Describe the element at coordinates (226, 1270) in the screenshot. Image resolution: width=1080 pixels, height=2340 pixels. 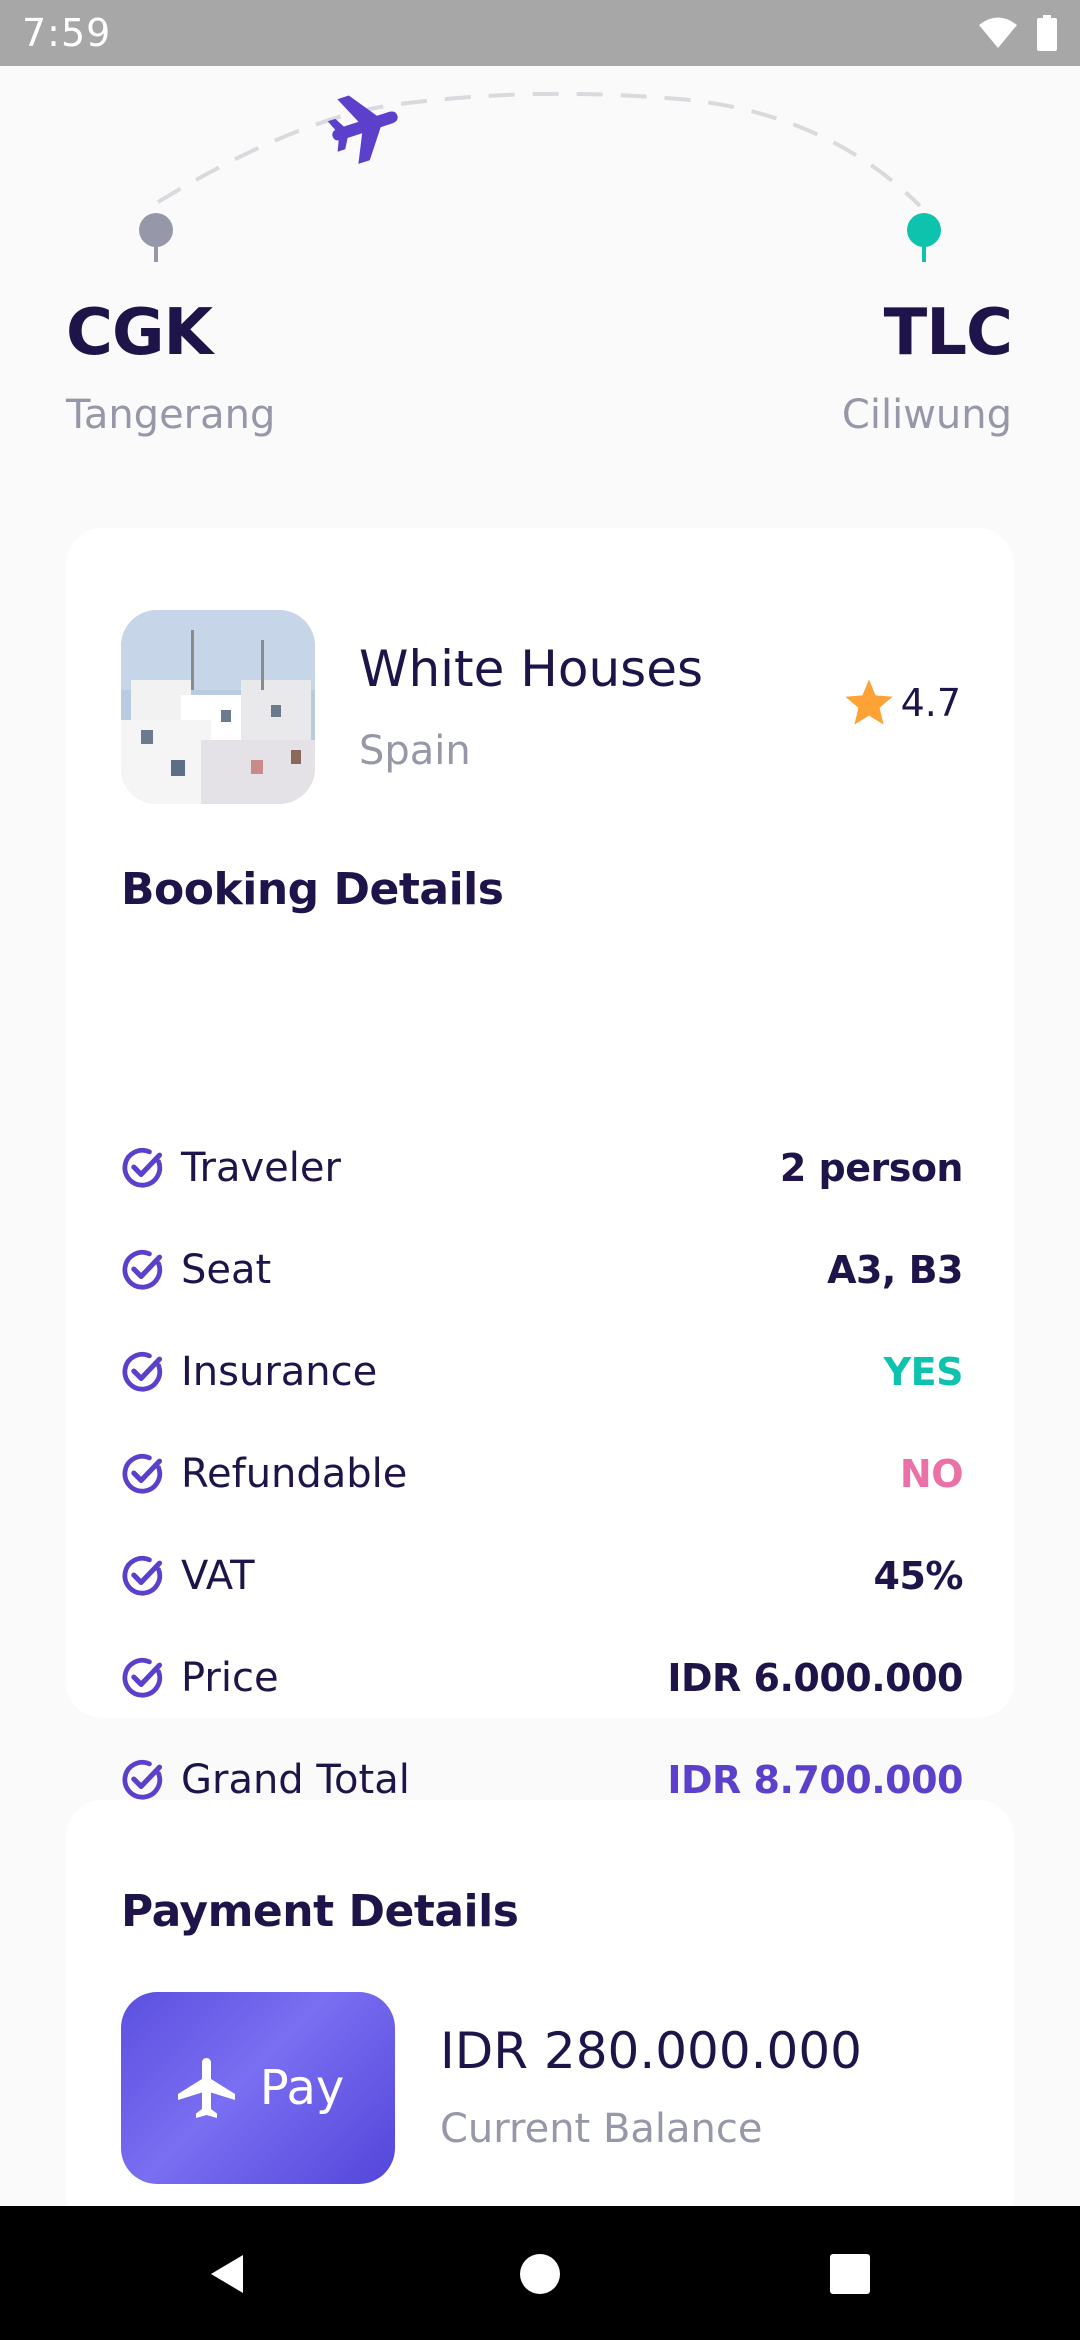
I see `booking-row-label: Seat` at that location.